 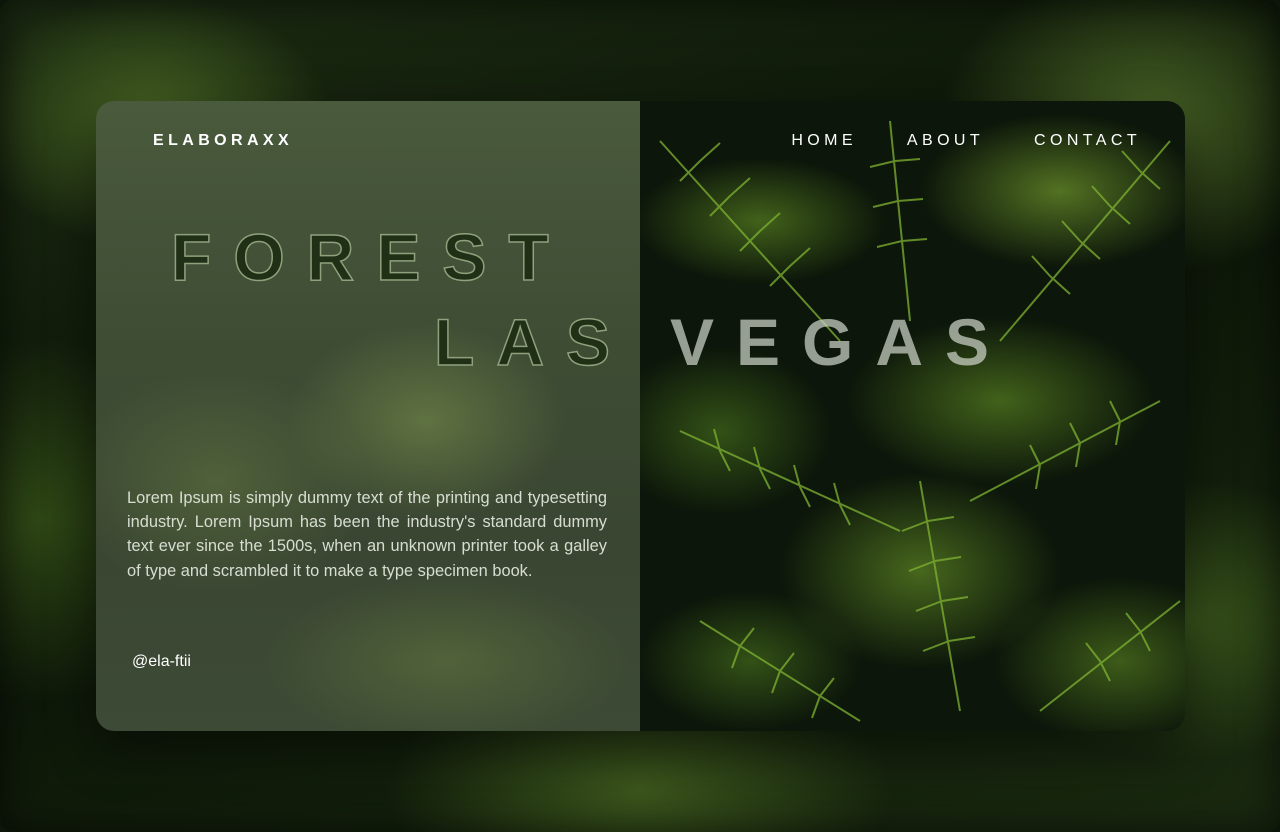 I want to click on nav-about-link: ABOUT, so click(x=945, y=141).